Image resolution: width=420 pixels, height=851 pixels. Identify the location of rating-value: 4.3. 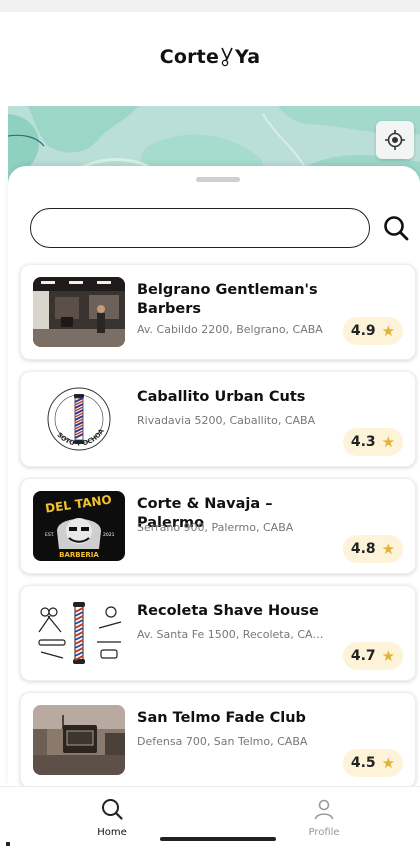
(363, 442).